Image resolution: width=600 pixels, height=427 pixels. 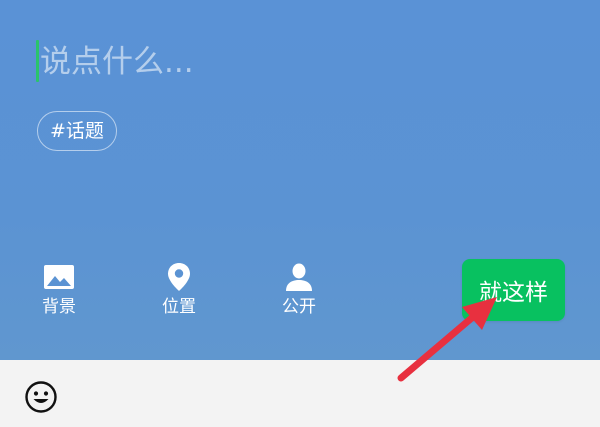 I want to click on tool-location: 位置, so click(x=179, y=290).